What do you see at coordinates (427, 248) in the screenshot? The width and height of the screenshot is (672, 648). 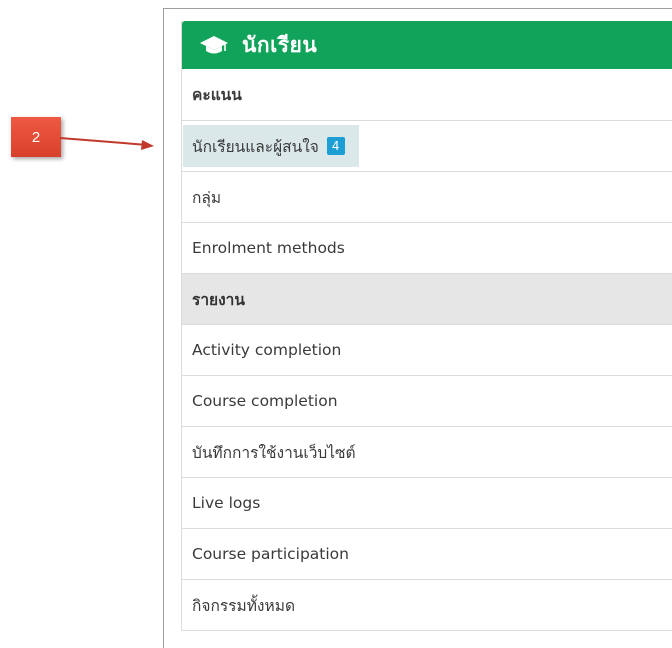 I see `menu-item-enrolment-methods: Enrolment methods` at bounding box center [427, 248].